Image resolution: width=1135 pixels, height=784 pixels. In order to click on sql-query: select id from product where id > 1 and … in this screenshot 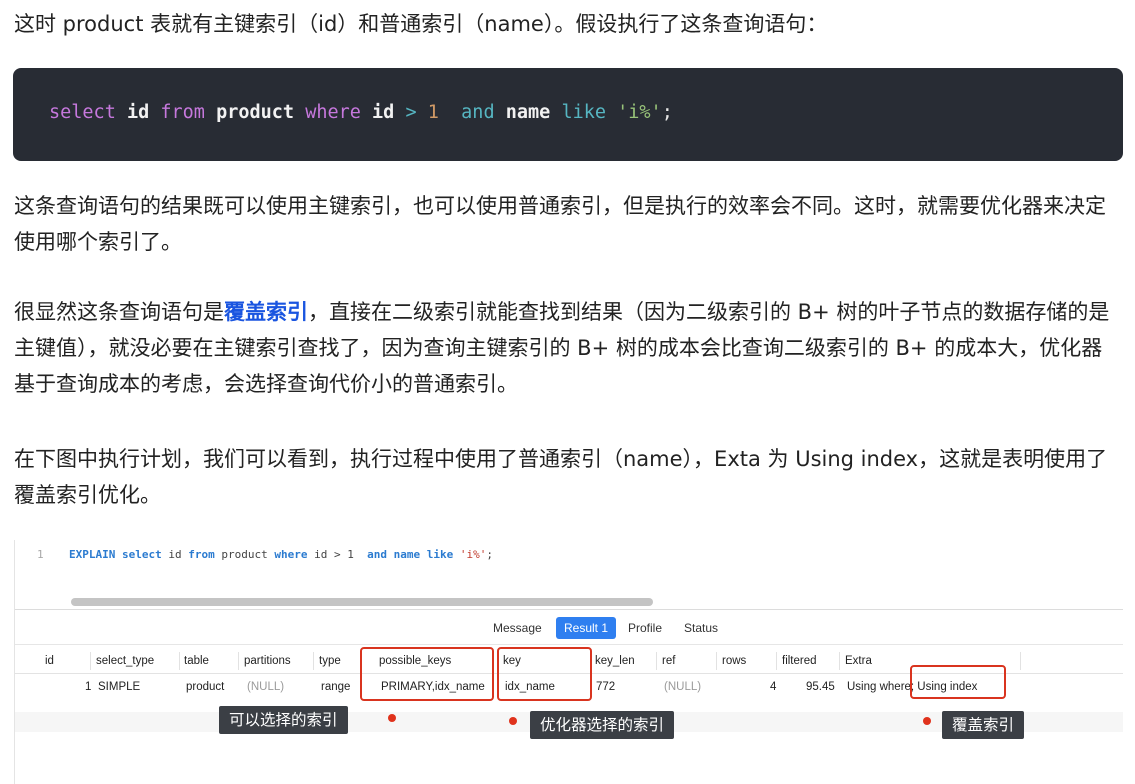, I will do `click(361, 112)`.